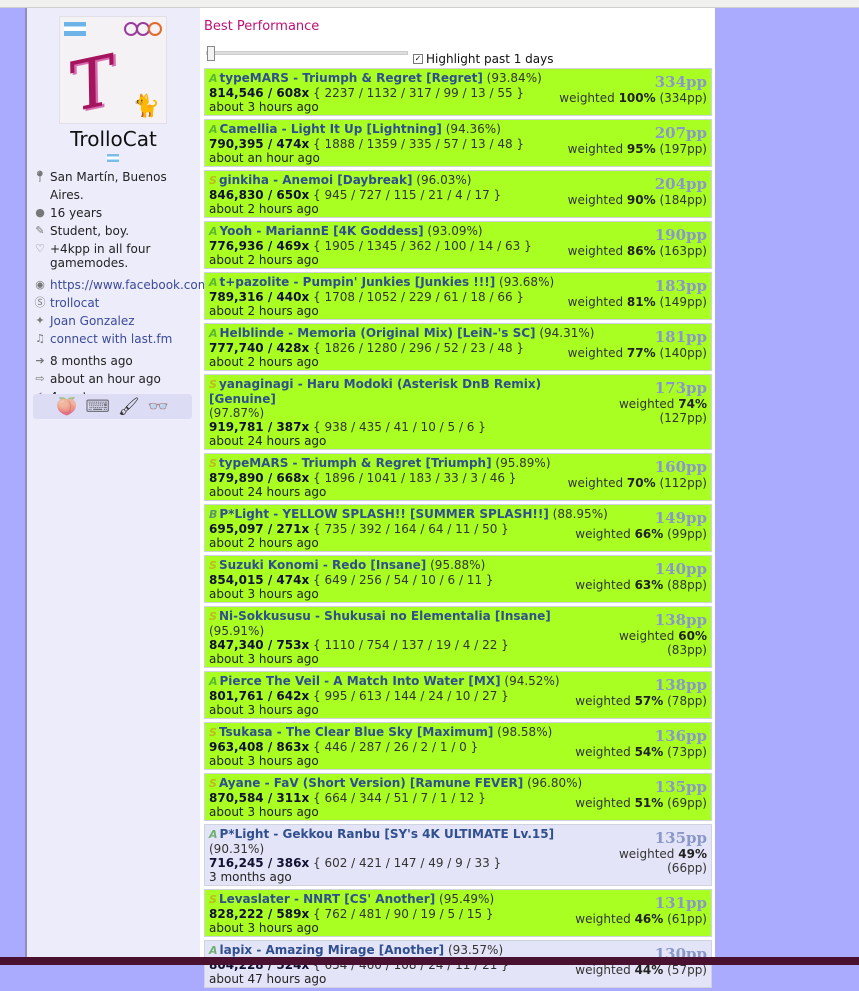 The width and height of the screenshot is (859, 991). Describe the element at coordinates (680, 467) in the screenshot. I see `pp-value: 160pp` at that location.